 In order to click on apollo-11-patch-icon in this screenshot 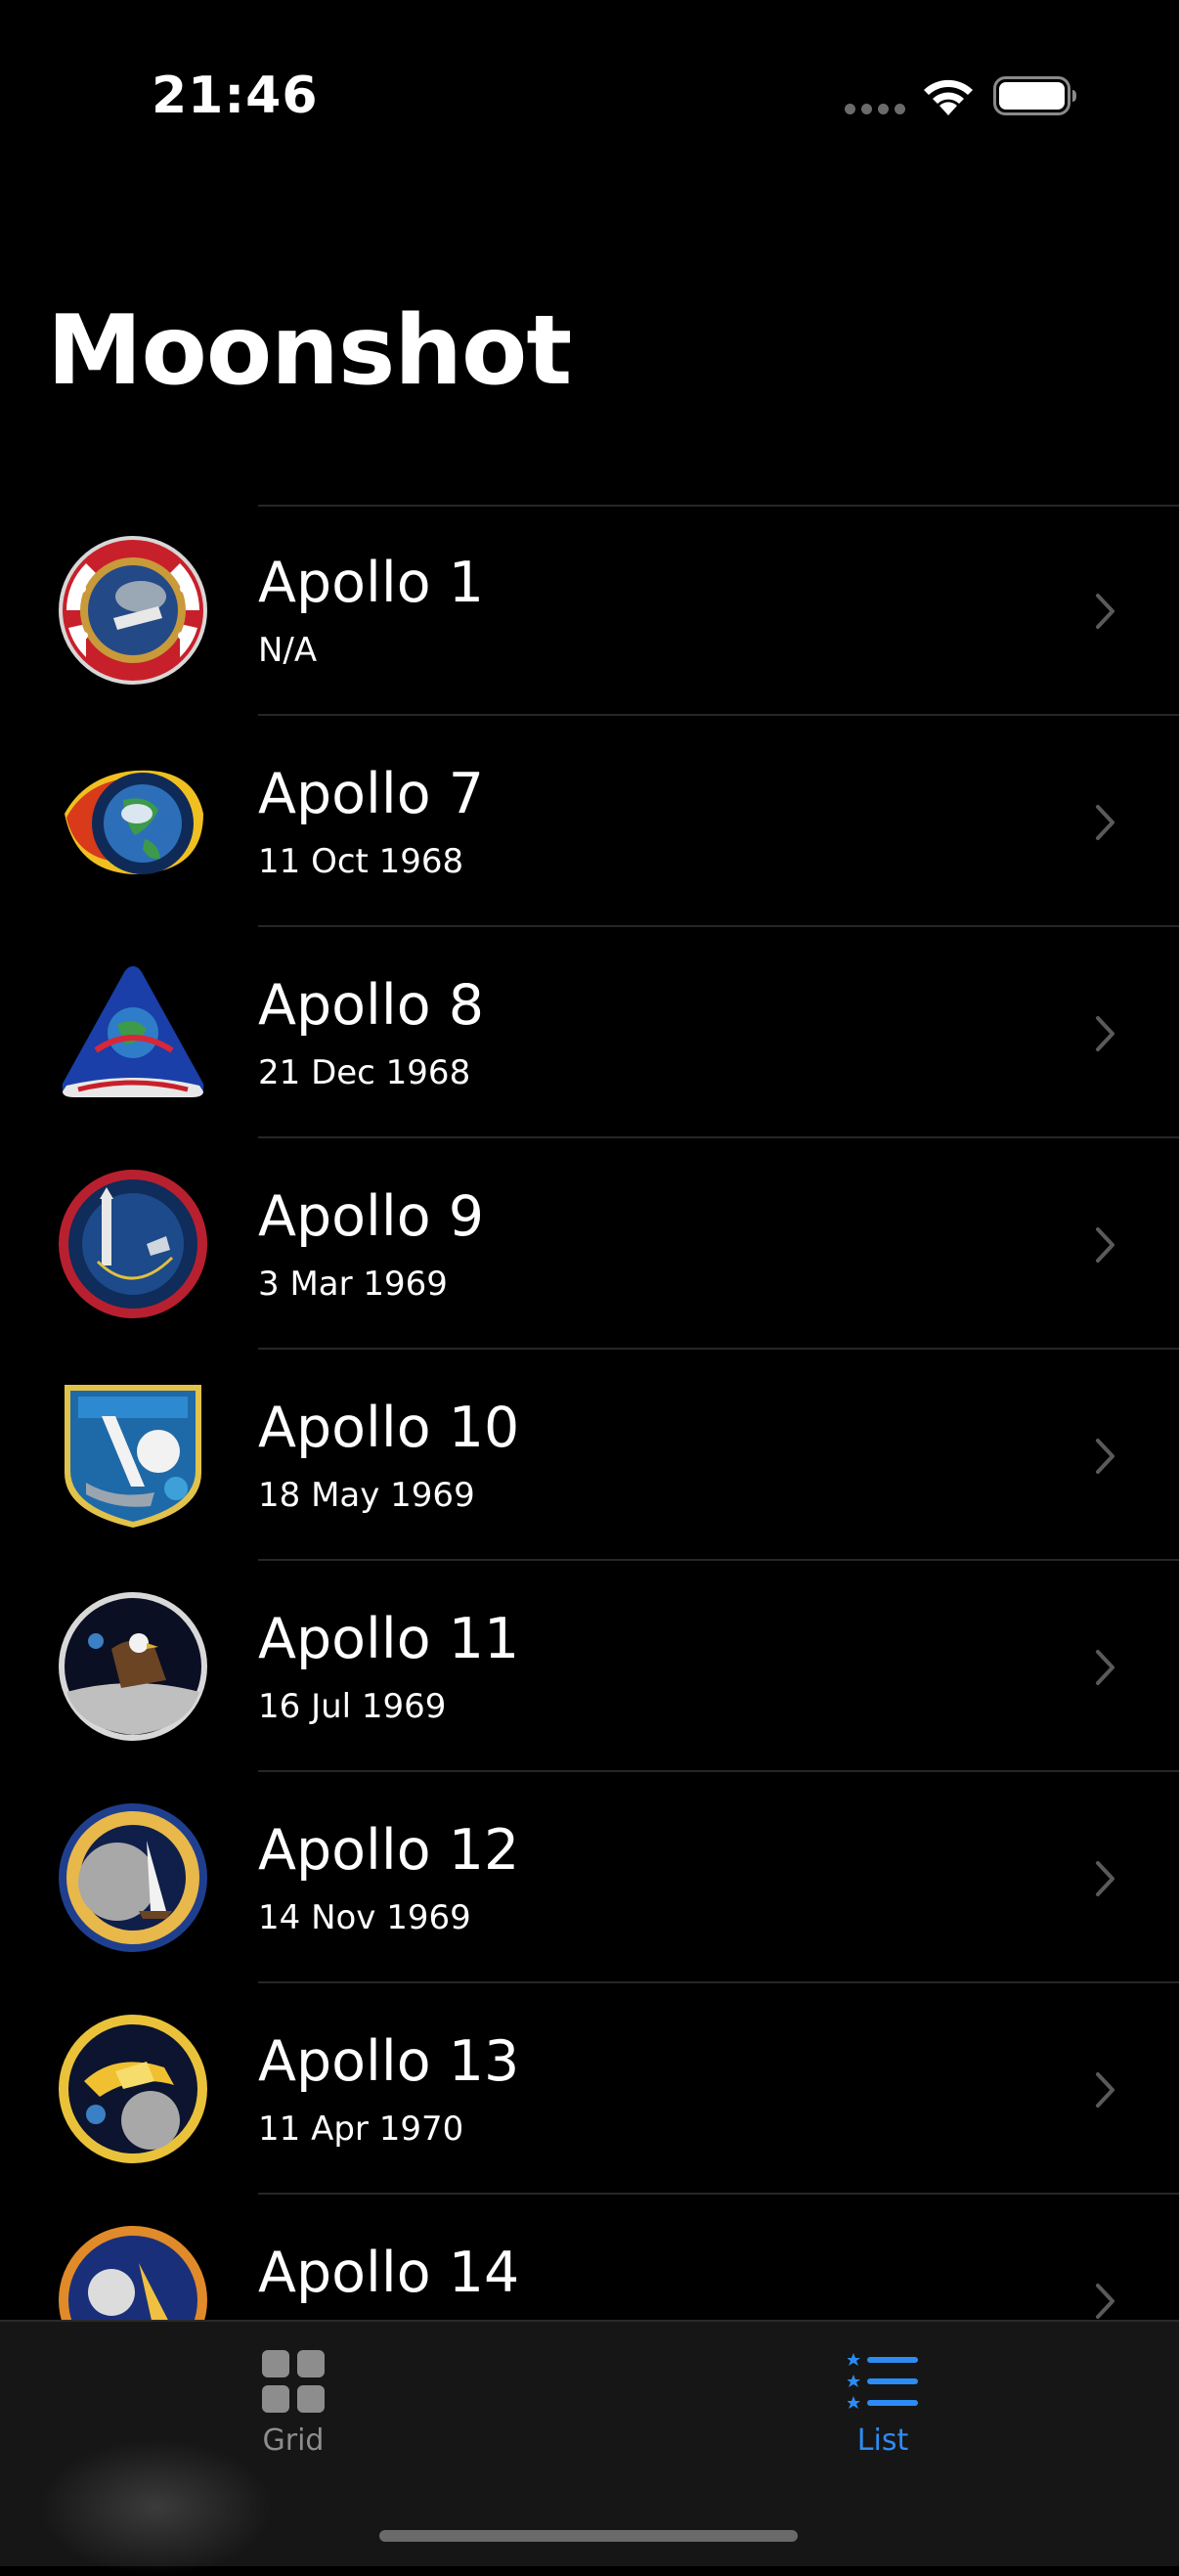, I will do `click(133, 1666)`.